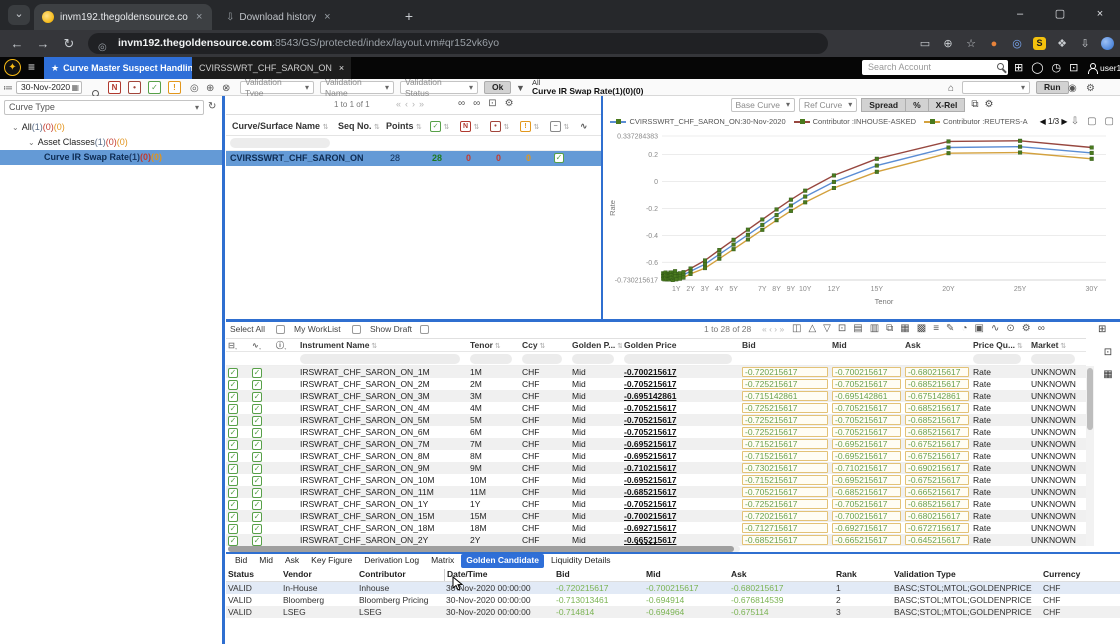 The image size is (1120, 644). What do you see at coordinates (1075, 575) in the screenshot?
I see `col-currency: Currency` at bounding box center [1075, 575].